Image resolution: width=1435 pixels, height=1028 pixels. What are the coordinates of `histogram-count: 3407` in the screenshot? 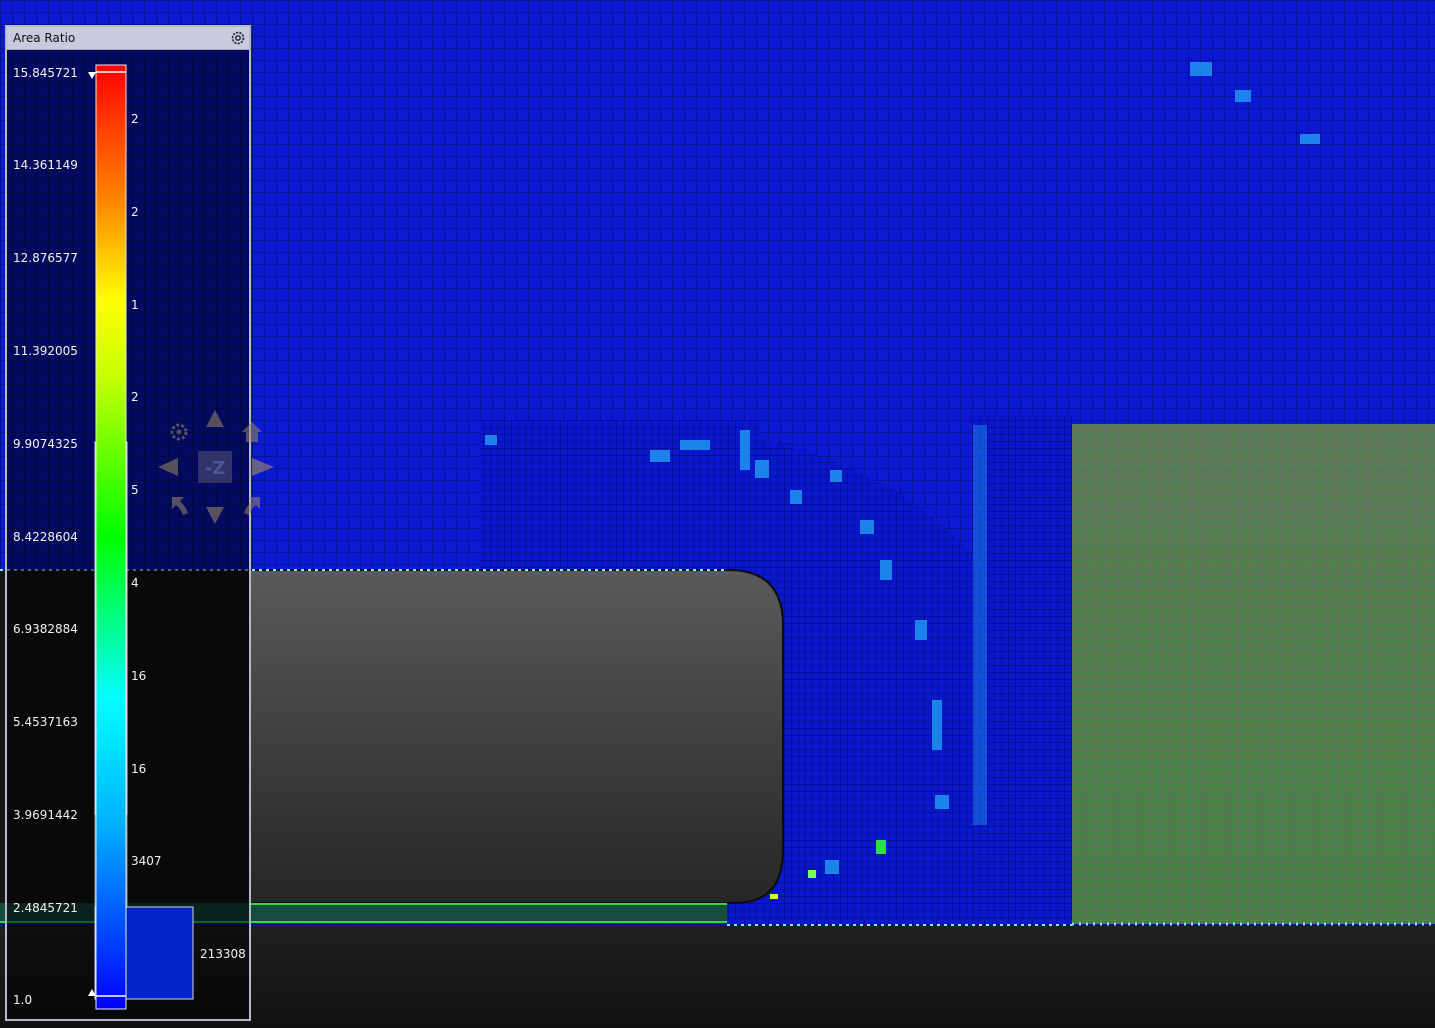 It's located at (146, 861).